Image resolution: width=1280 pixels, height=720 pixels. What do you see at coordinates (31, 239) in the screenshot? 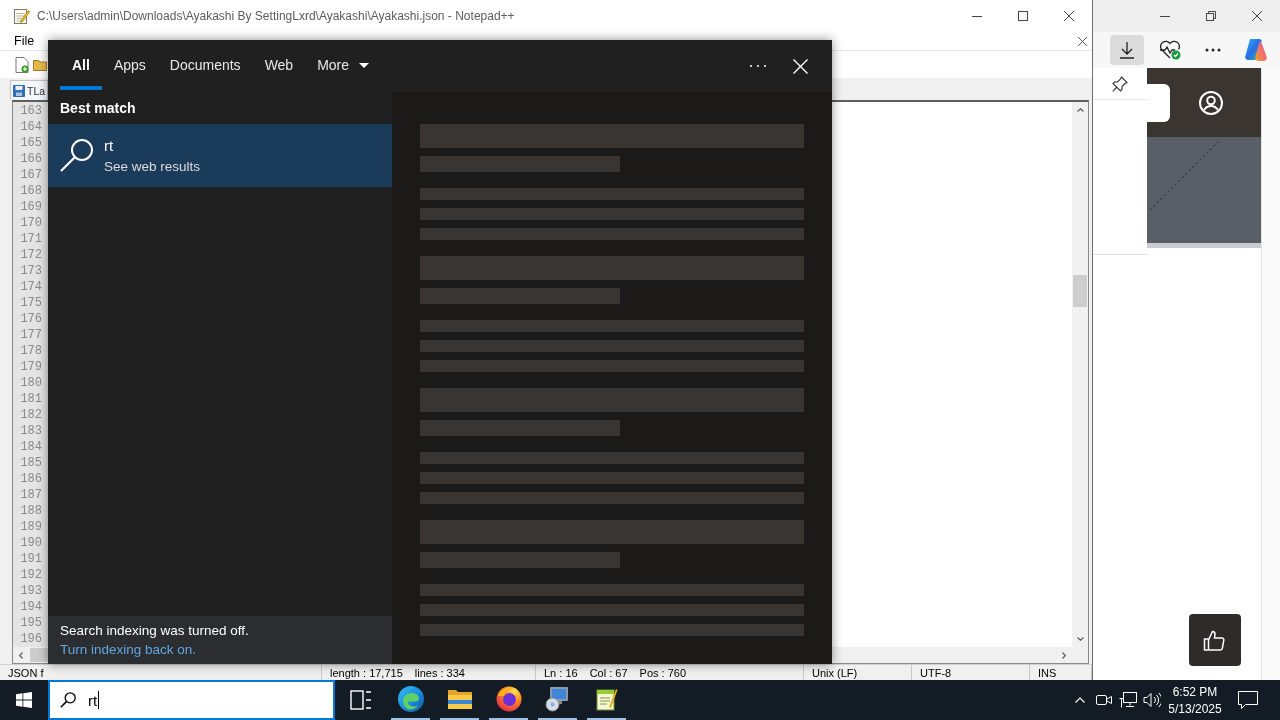
I see `line-number: 171` at bounding box center [31, 239].